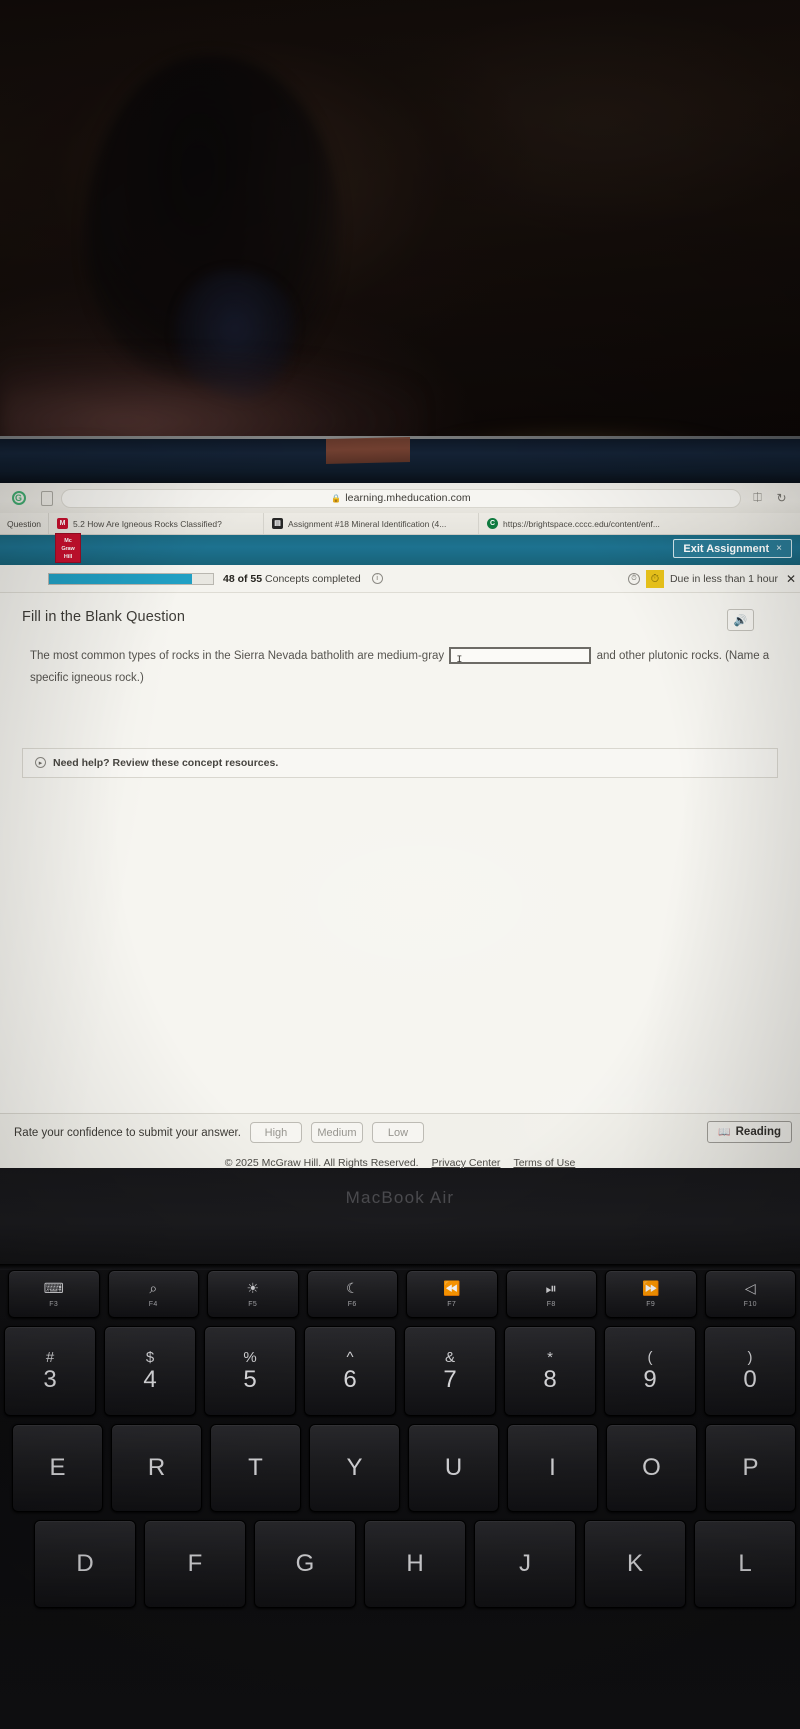 This screenshot has width=800, height=1729. I want to click on key-f9: ⏩ F9, so click(651, 1294).